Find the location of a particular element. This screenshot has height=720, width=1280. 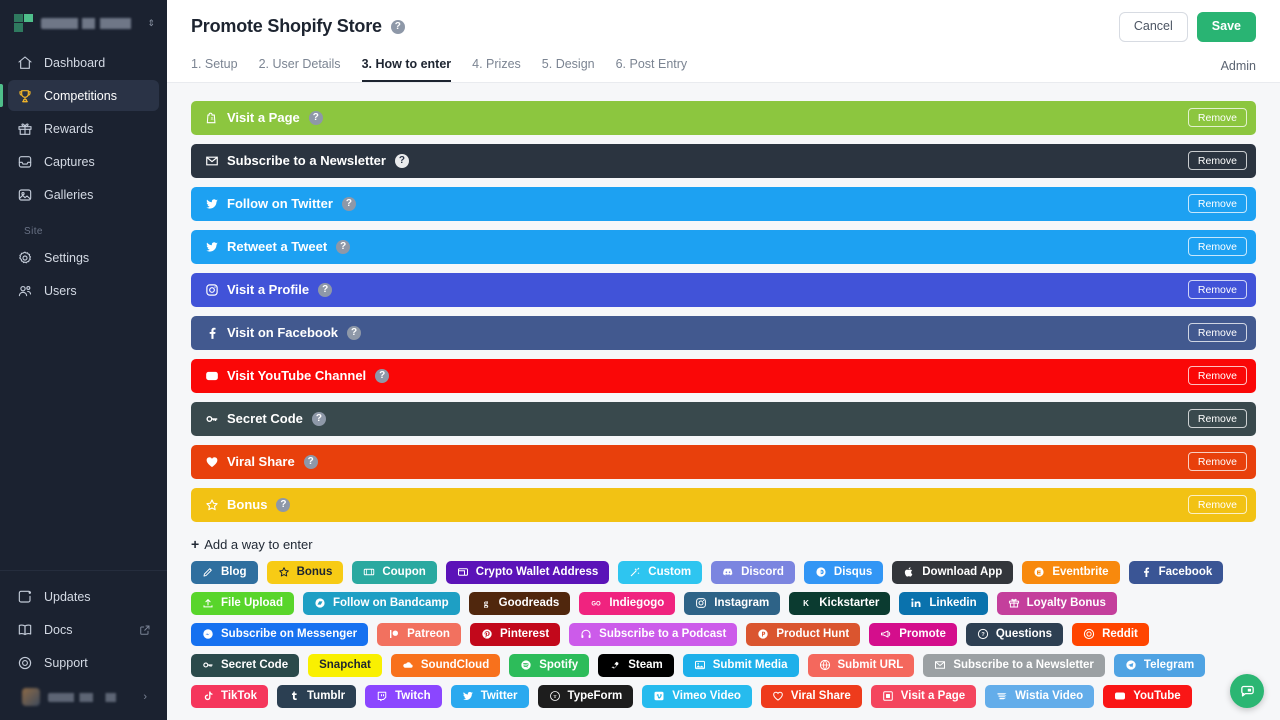

entry-type-tag: Linkedin is located at coordinates (943, 603).